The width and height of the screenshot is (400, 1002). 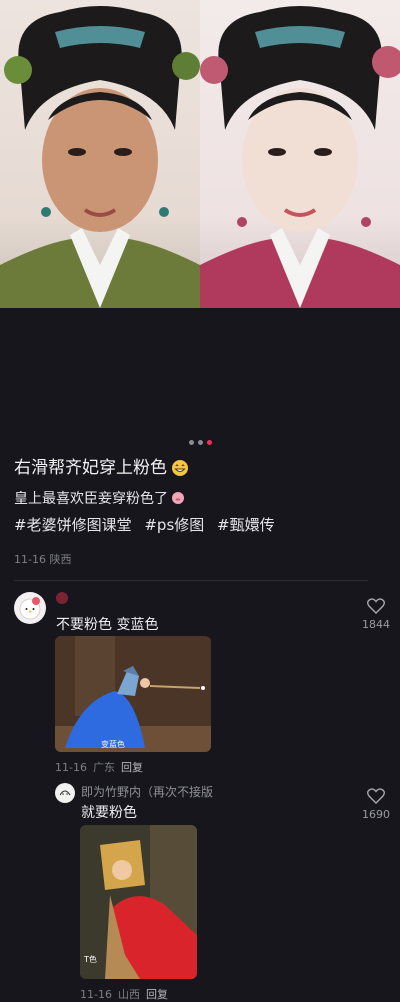 I want to click on image-caption: 变蓝色, so click(x=113, y=744).